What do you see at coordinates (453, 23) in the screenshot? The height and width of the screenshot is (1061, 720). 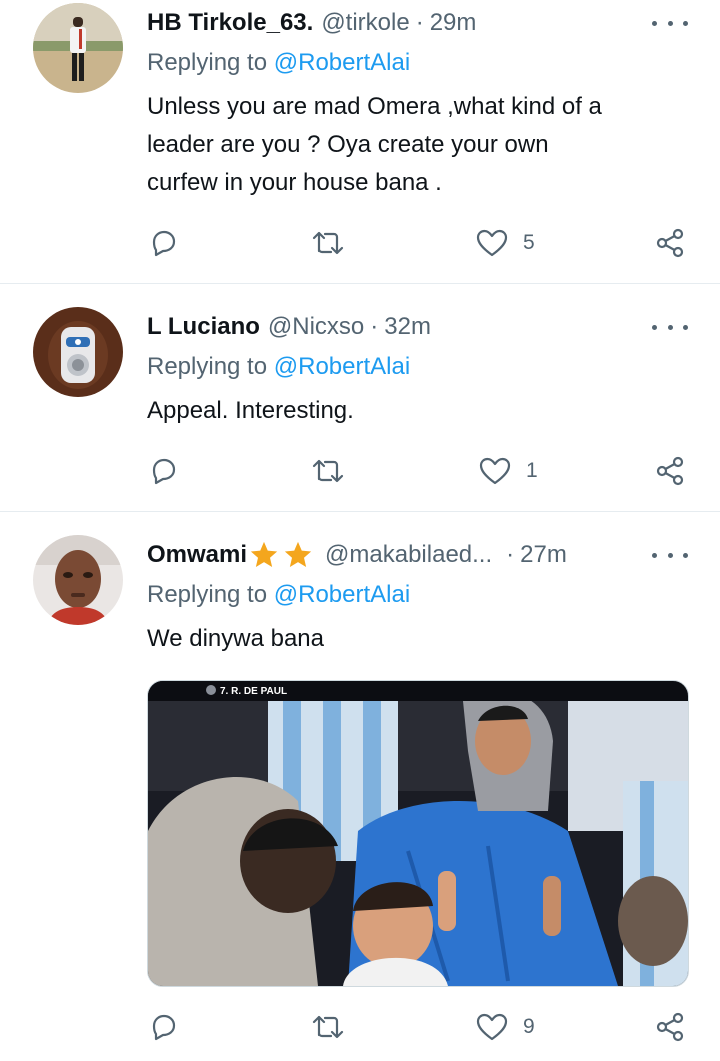 I see `timestamp: 29m` at bounding box center [453, 23].